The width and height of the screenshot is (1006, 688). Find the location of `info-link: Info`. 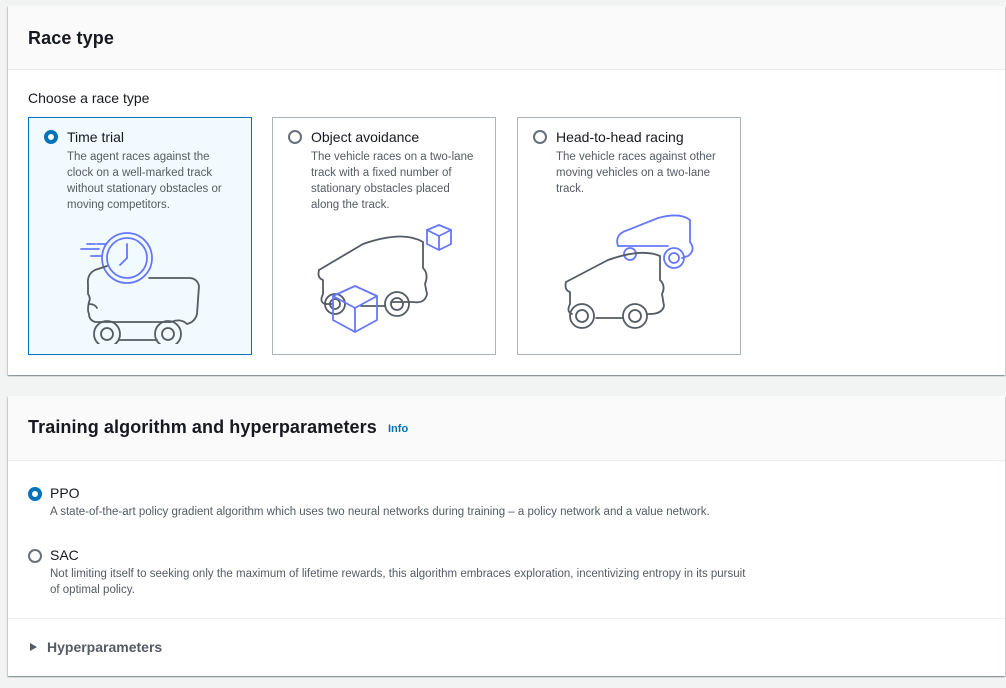

info-link: Info is located at coordinates (398, 429).